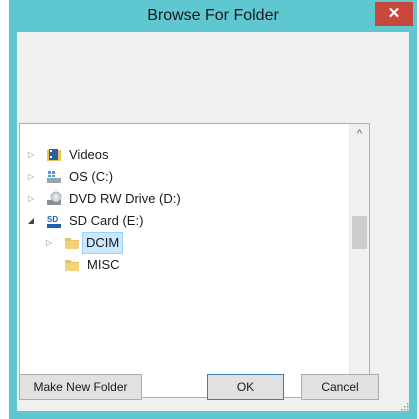  I want to click on svg-text: SD, so click(52, 219).